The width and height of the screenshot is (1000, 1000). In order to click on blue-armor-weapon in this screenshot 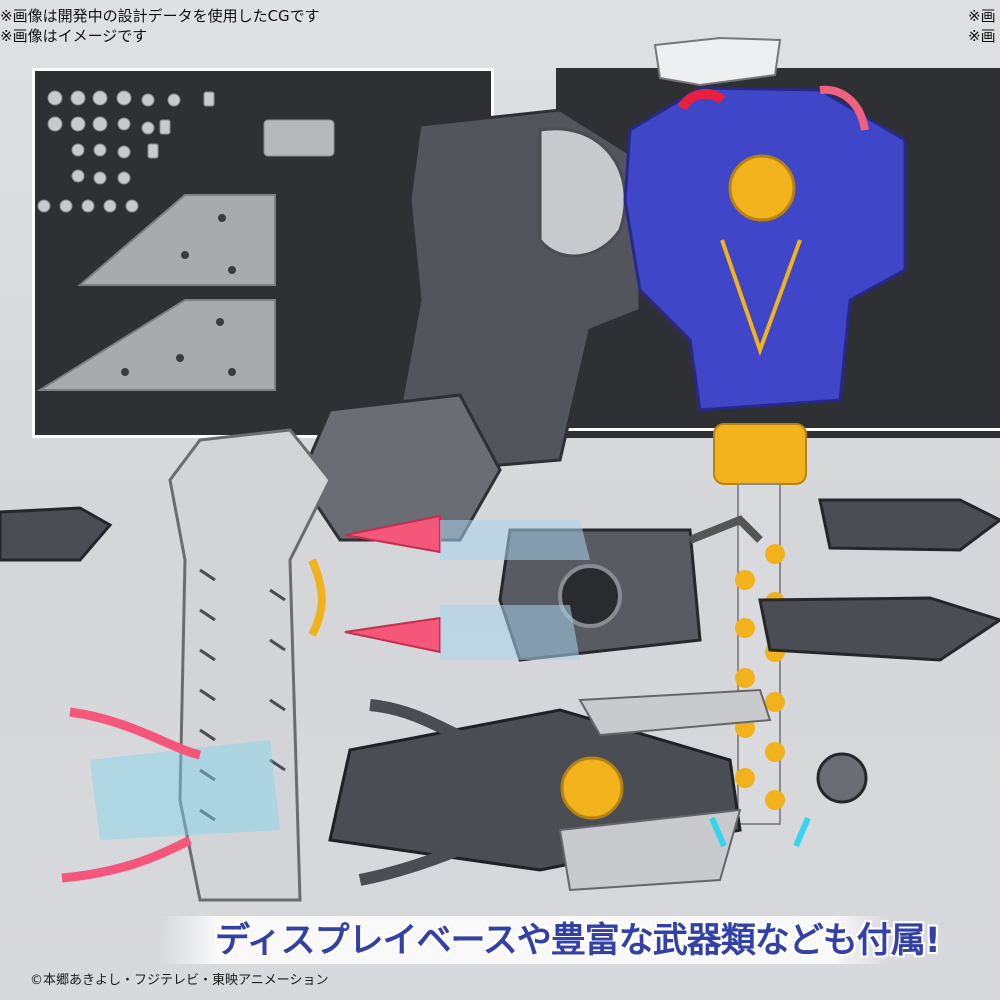, I will do `click(765, 248)`.